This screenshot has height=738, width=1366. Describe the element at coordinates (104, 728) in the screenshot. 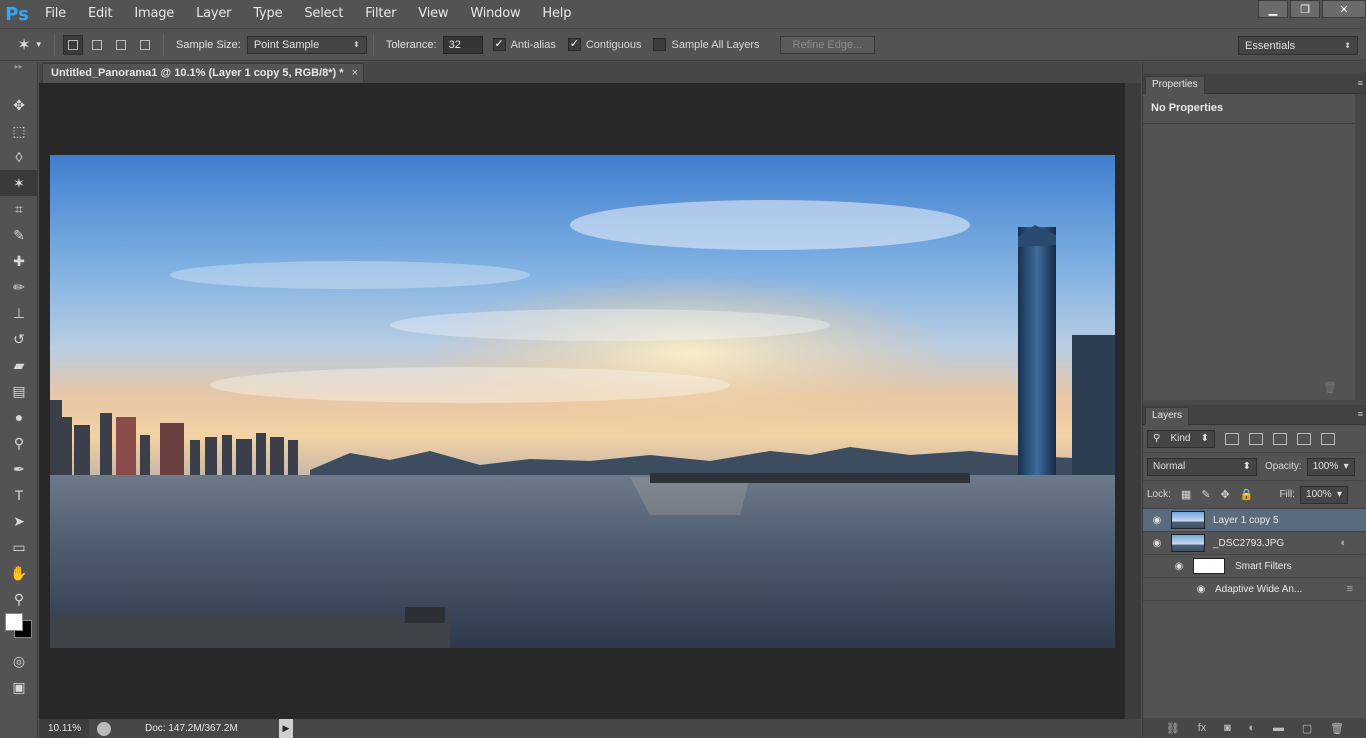

I see `document-info-icon` at that location.